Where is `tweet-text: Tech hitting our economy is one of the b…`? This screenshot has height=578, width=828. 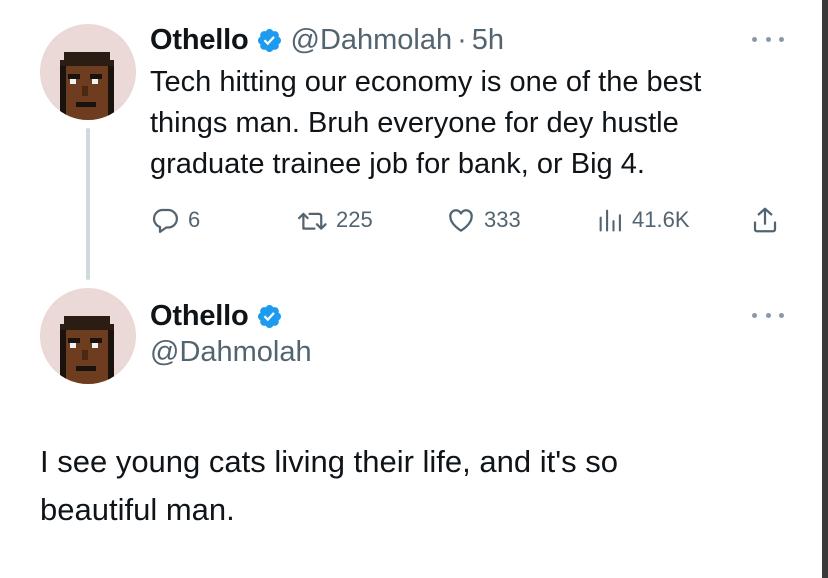
tweet-text: Tech hitting our economy is one of the b… is located at coordinates (425, 123).